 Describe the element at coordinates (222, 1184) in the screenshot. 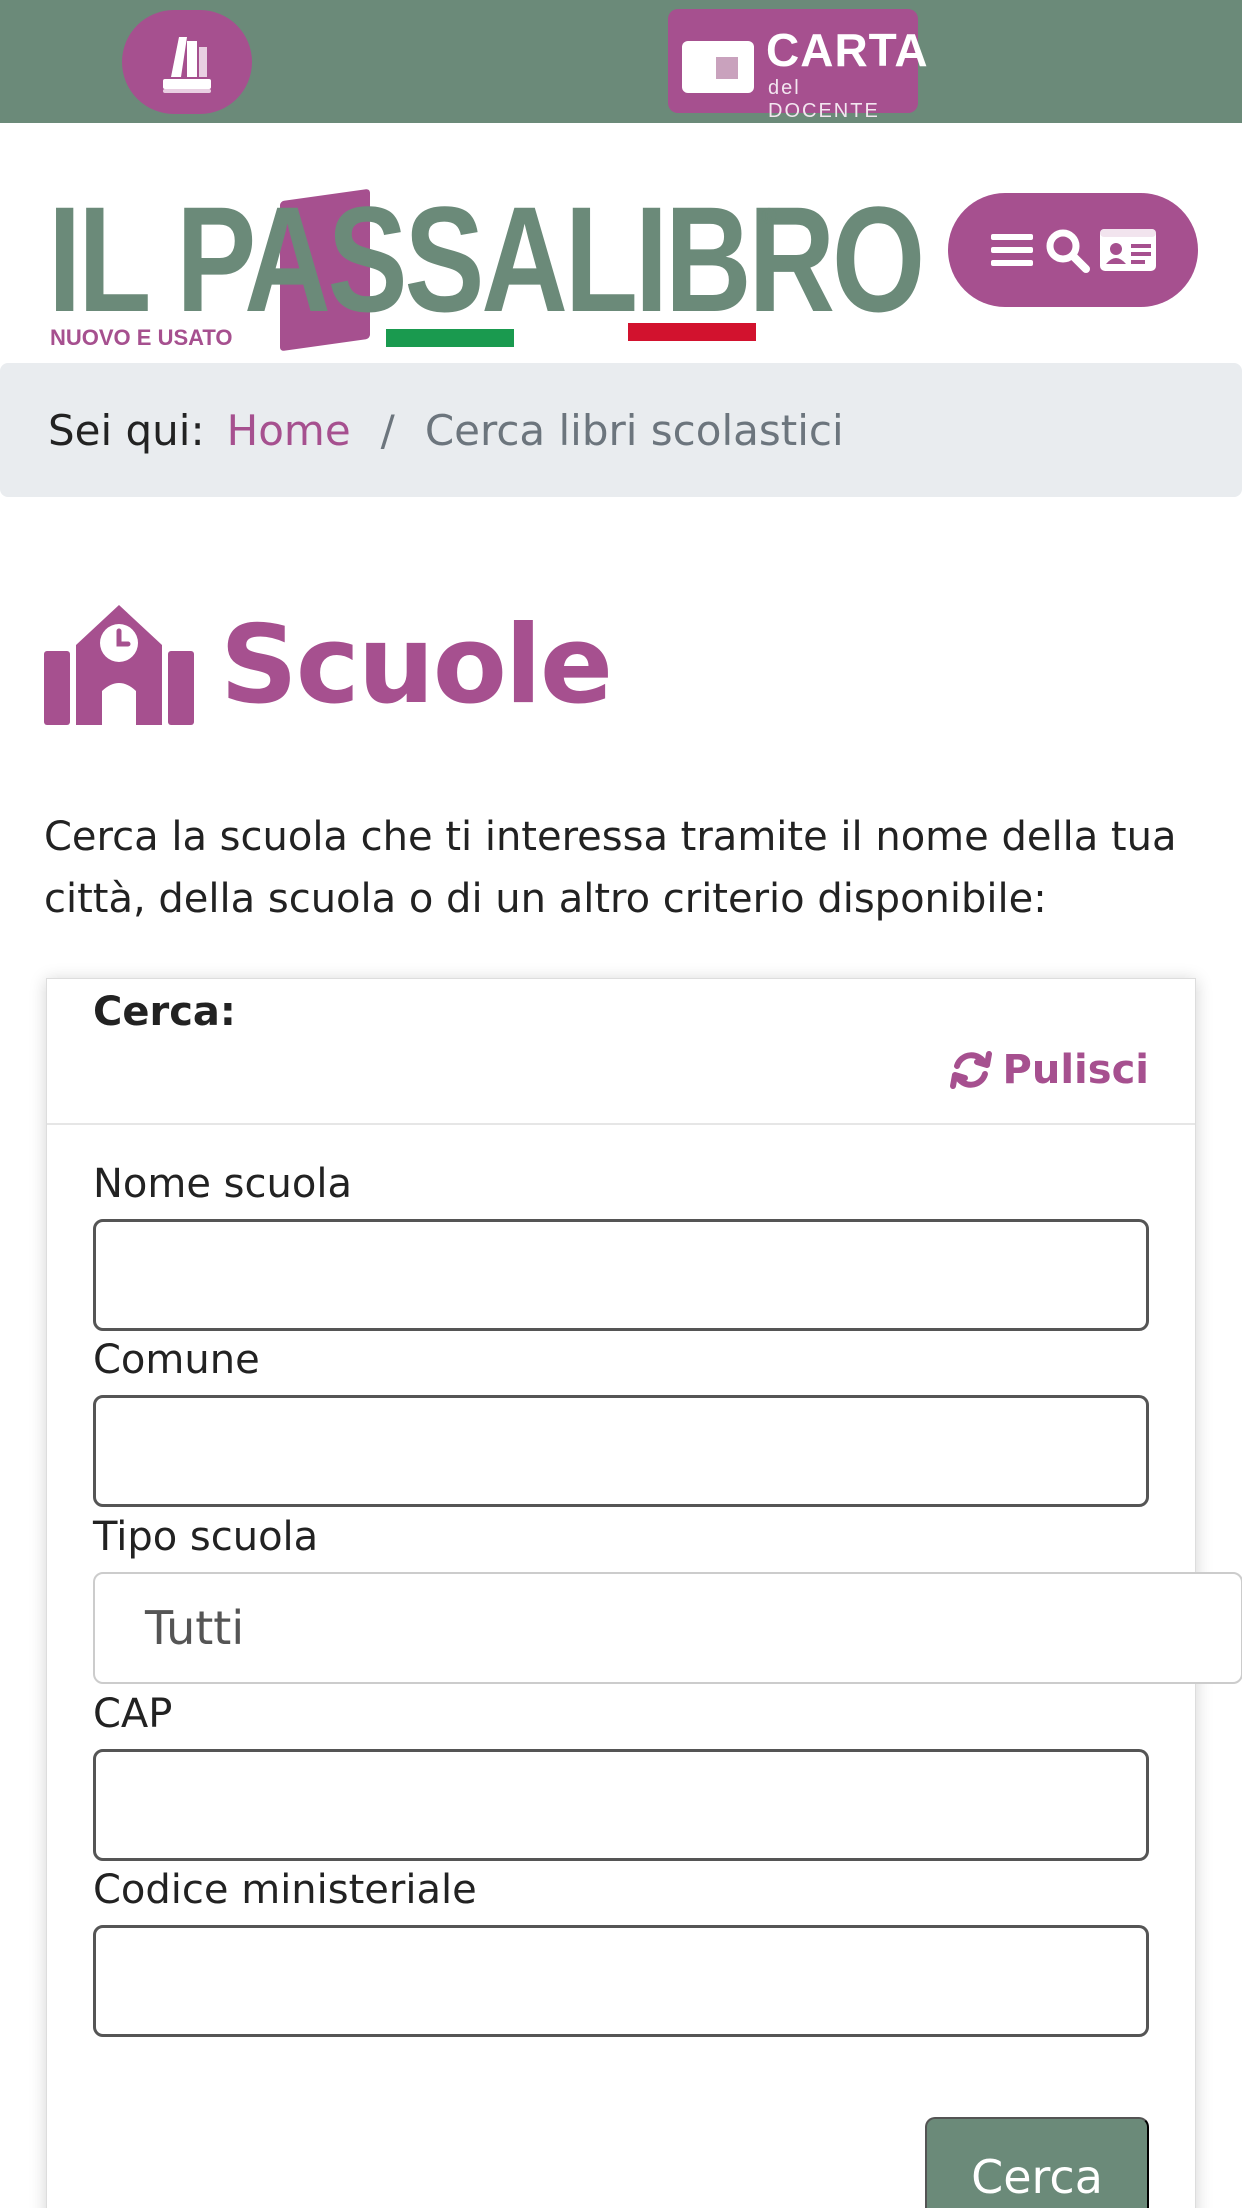

I see `school-name-label: Nome scuola` at that location.